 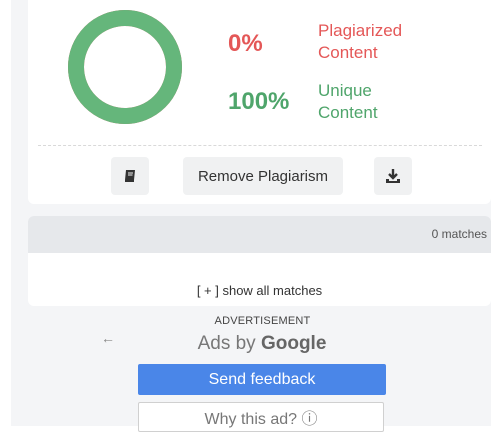 I want to click on show-all-matches-link: [ + ] show all matches, so click(x=259, y=290).